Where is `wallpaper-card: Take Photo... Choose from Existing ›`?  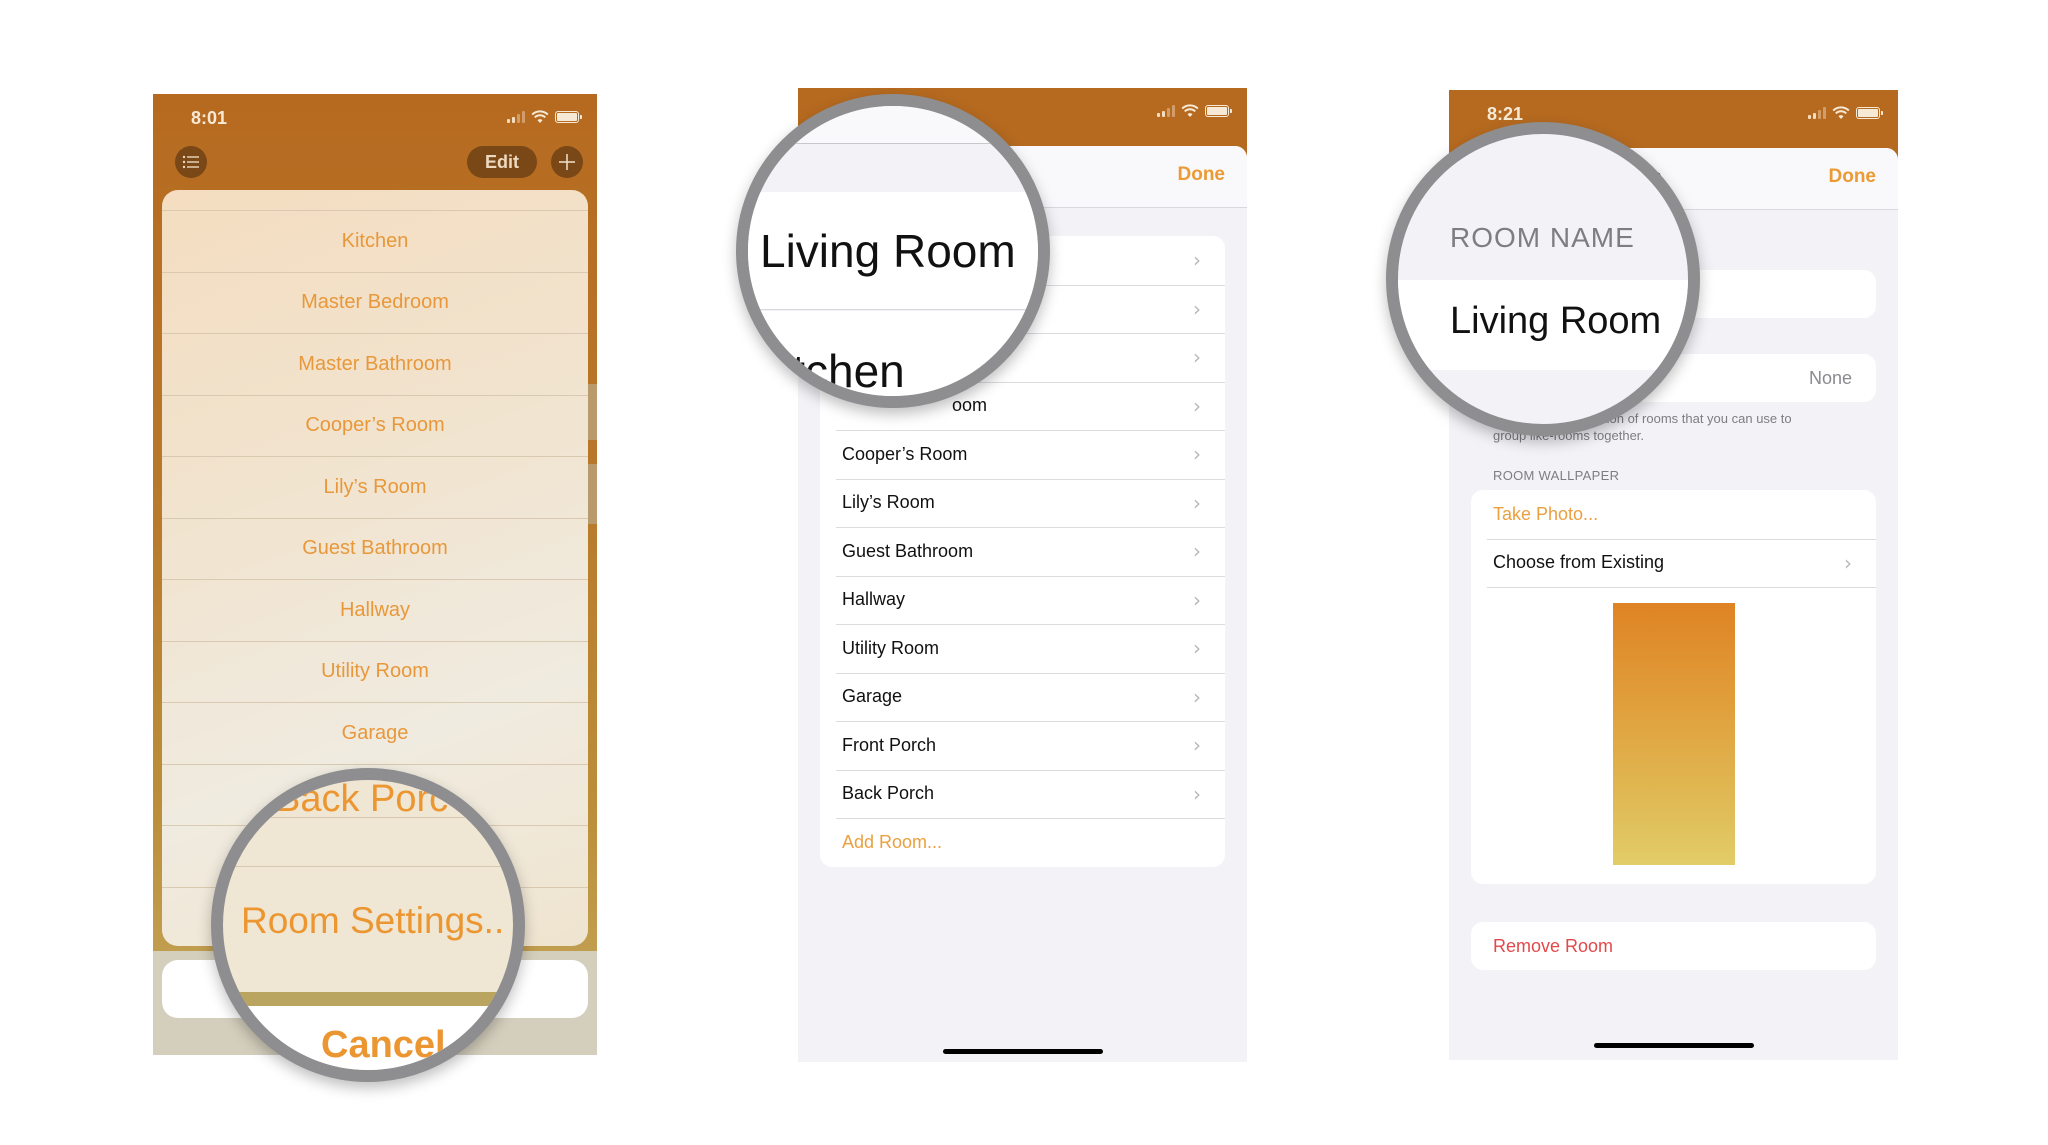 wallpaper-card: Take Photo... Choose from Existing › is located at coordinates (1673, 687).